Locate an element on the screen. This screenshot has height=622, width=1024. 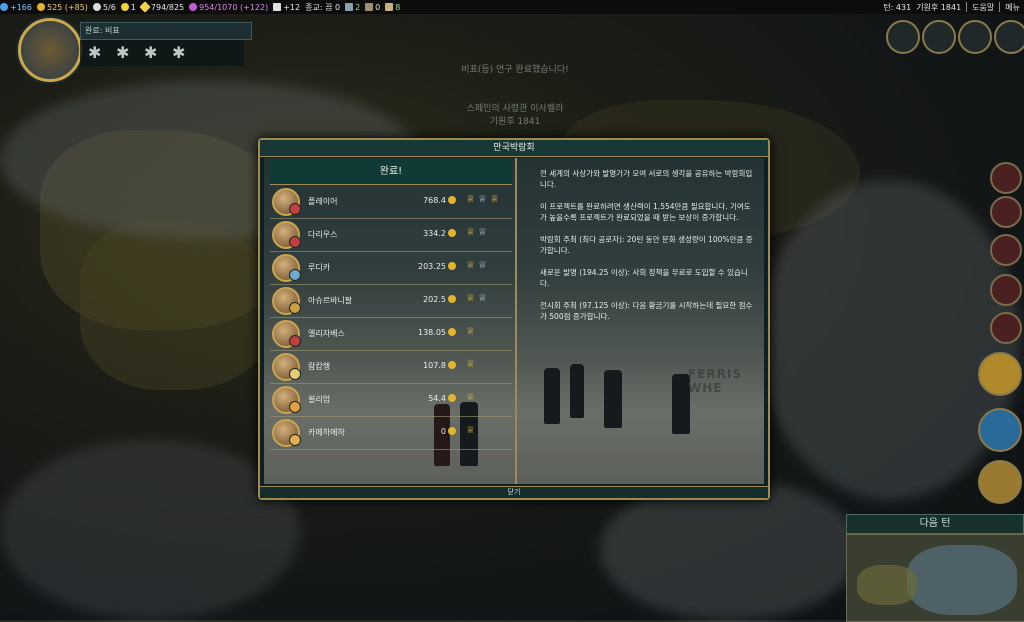
completed-header: 완료! is located at coordinates (391, 172).